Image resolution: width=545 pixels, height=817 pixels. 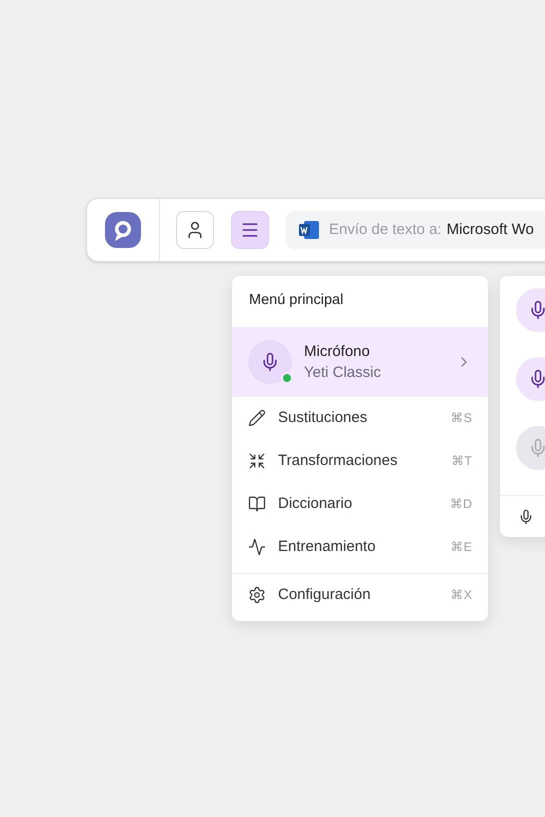 I want to click on menu-item-label: Transformaciones, so click(x=338, y=461).